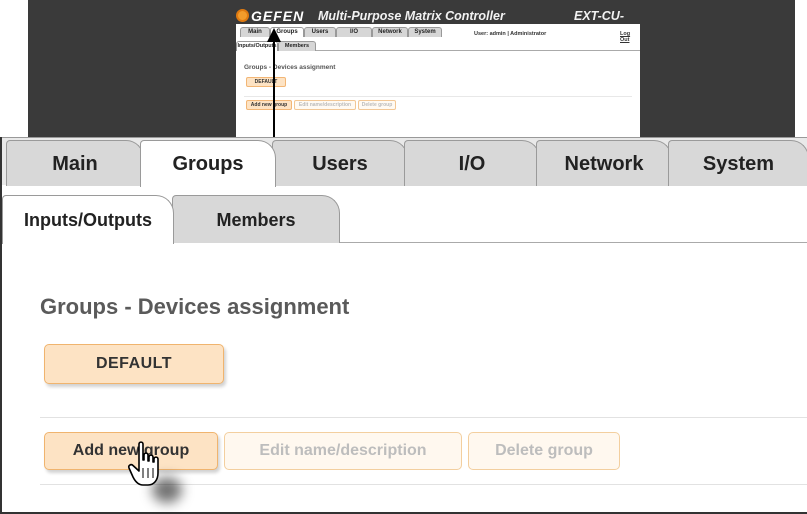  Describe the element at coordinates (75, 163) in the screenshot. I see `tab-main: Main` at that location.